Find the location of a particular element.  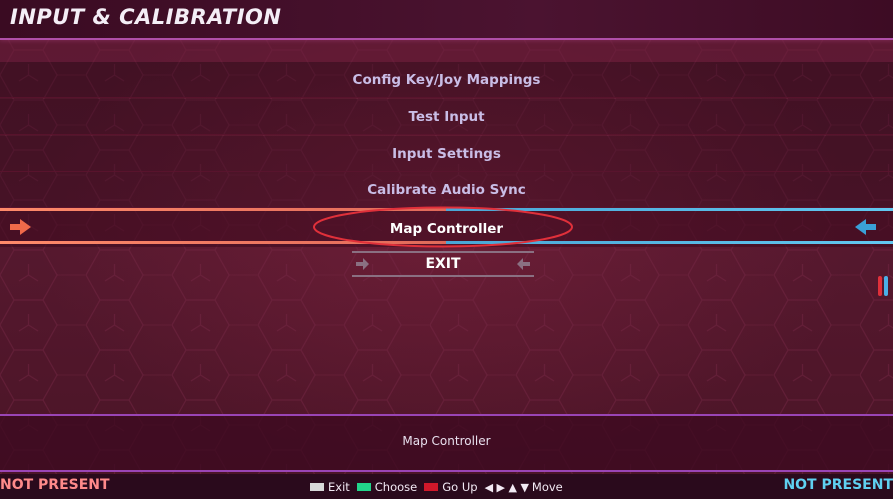

menu-item-label: Config Key/Joy Mappings is located at coordinates (446, 80).